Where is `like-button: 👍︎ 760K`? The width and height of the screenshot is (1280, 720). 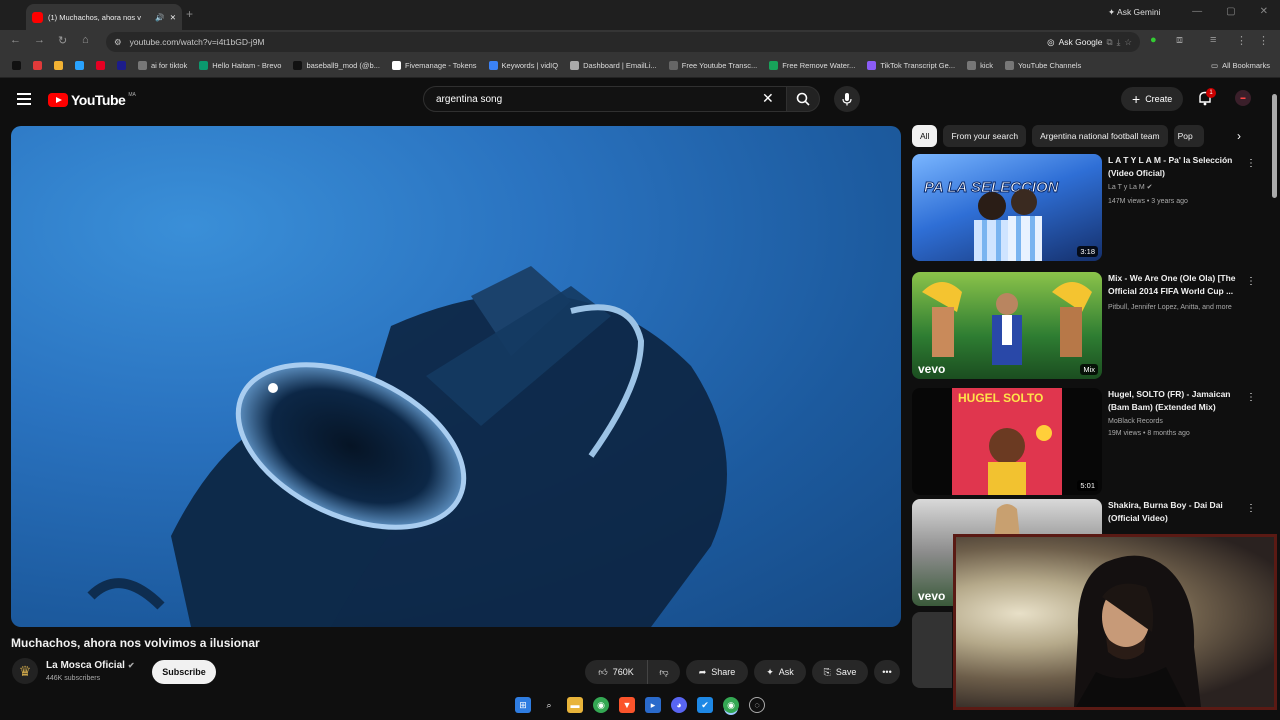
like-button: 👍︎ 760K is located at coordinates (616, 672).